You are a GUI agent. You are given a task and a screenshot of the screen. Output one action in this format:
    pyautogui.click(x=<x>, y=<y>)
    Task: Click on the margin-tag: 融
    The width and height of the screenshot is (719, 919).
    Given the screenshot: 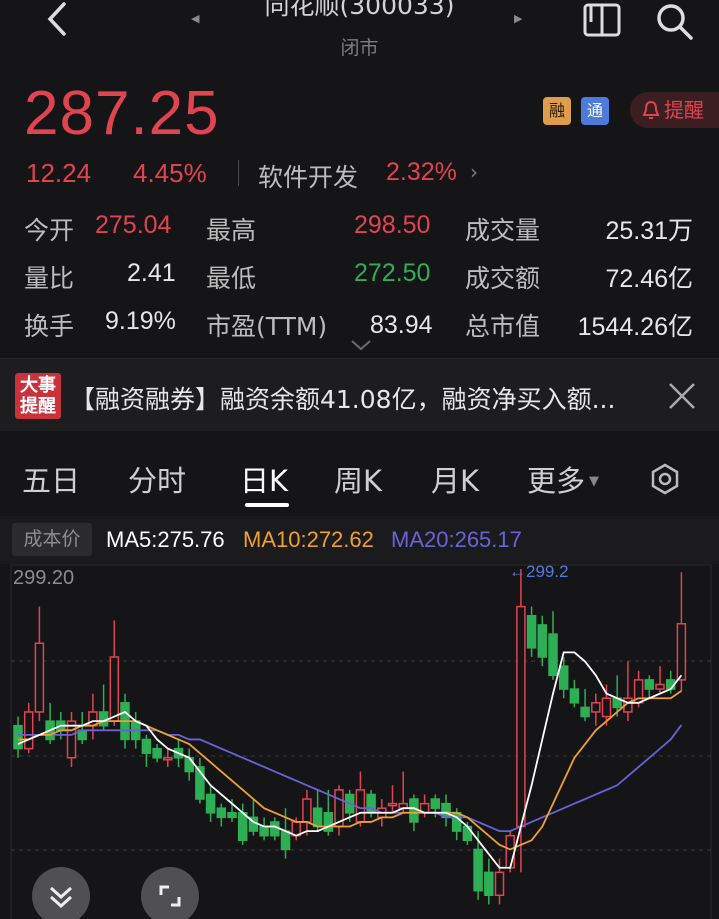 What is the action you would take?
    pyautogui.click(x=557, y=111)
    